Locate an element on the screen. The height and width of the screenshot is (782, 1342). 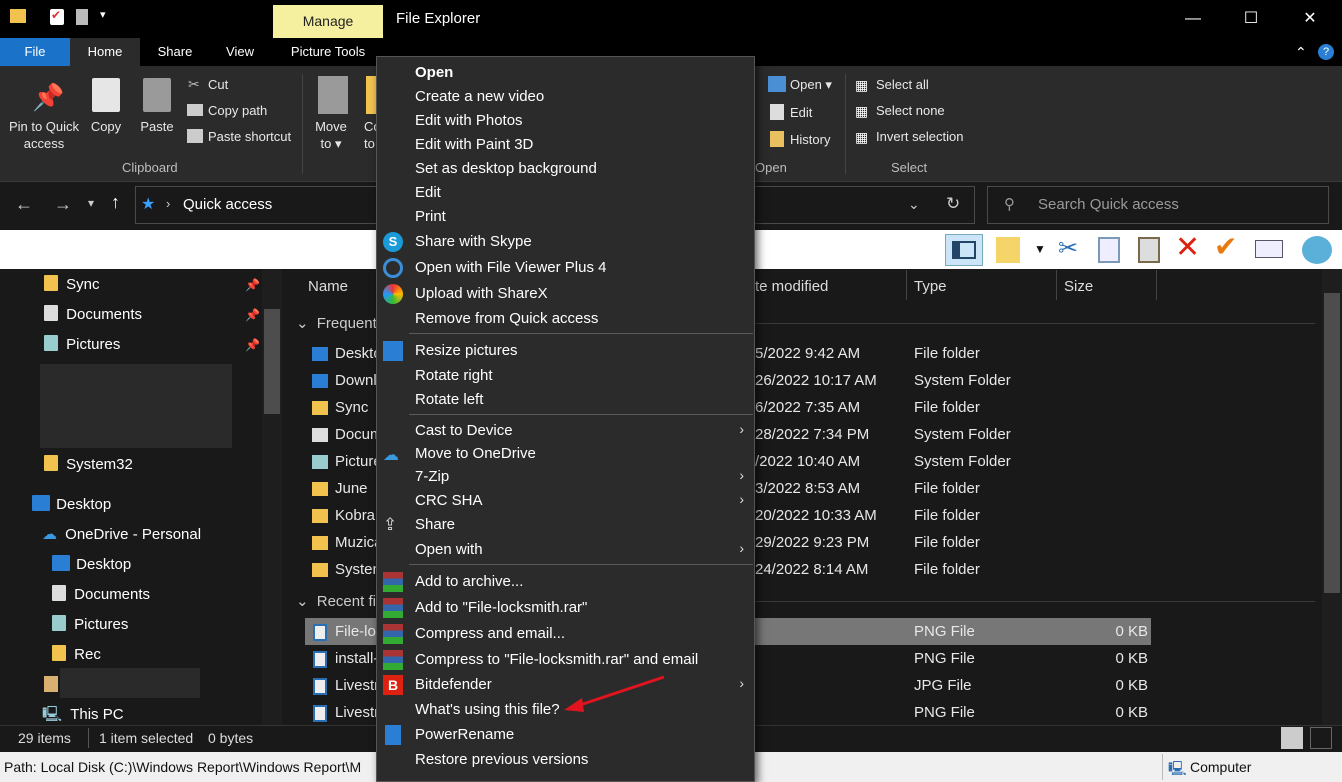
maximize-button: ☐ is located at coordinates (1251, 19).